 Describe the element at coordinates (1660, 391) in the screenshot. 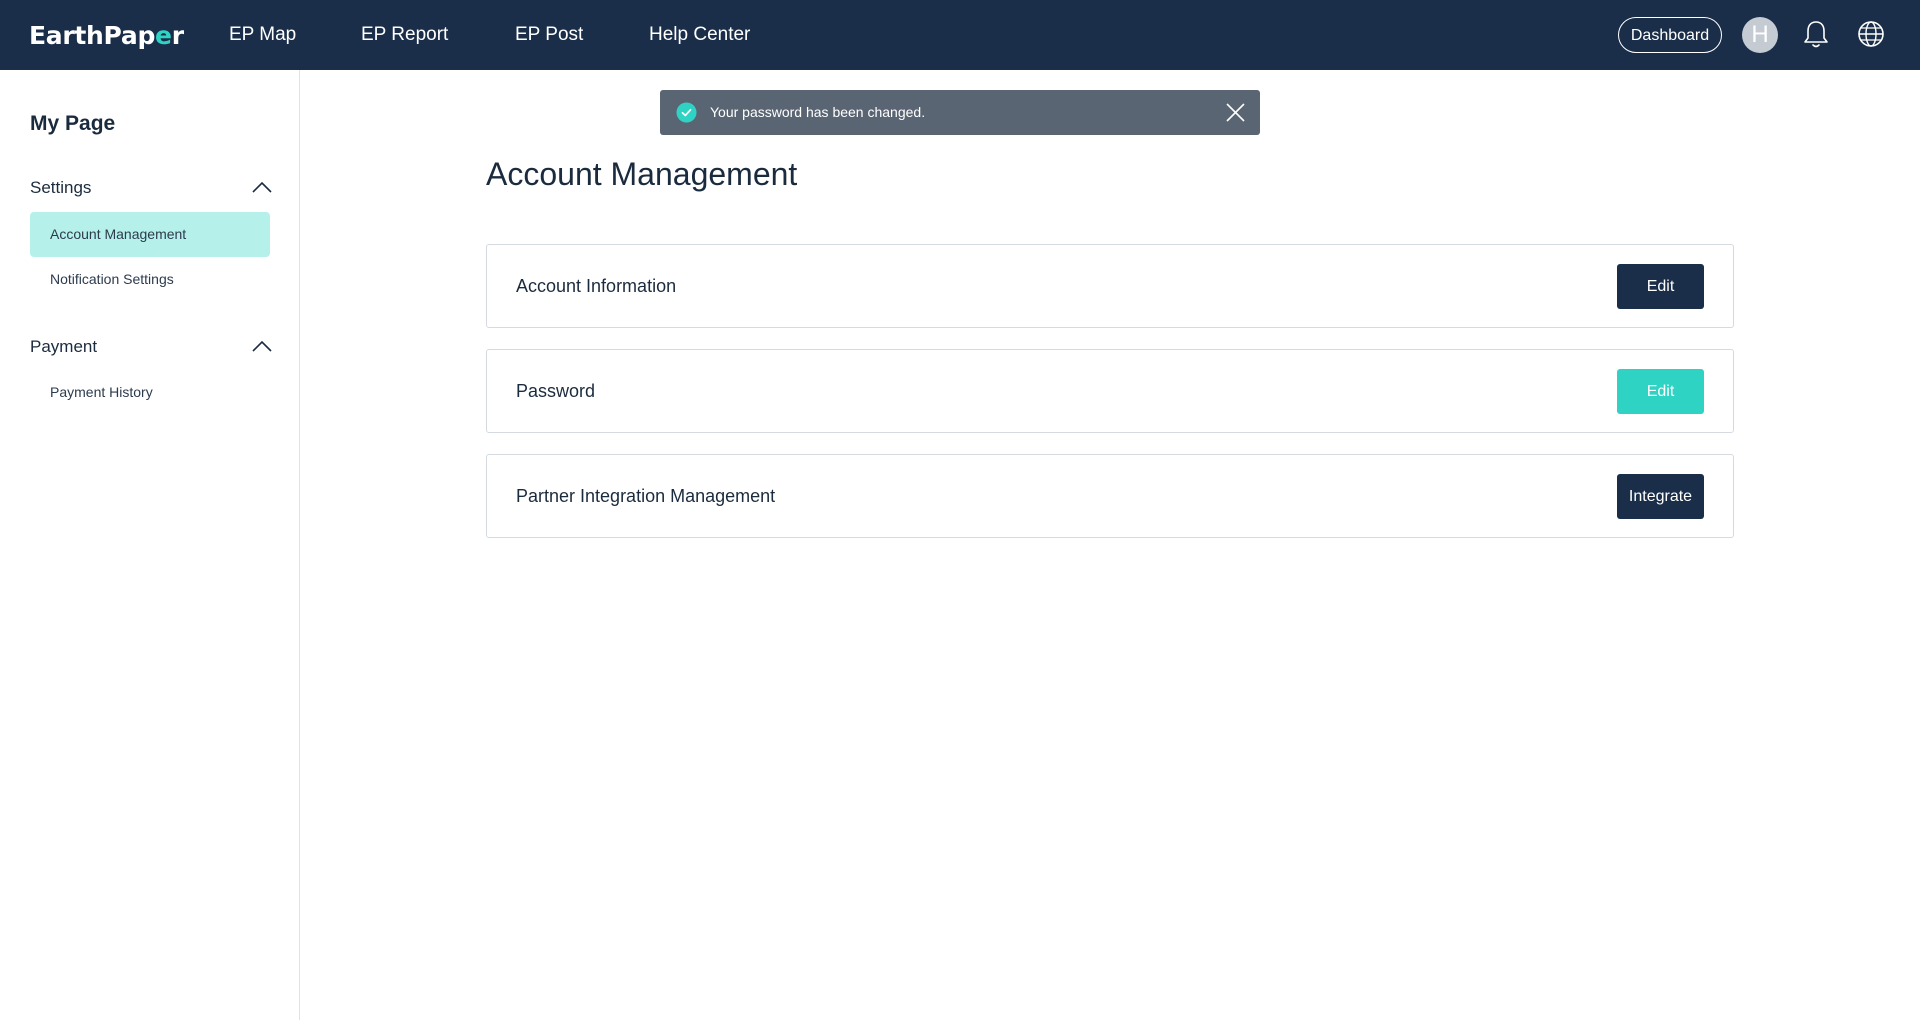

I see `edit-password-button: Edit` at that location.